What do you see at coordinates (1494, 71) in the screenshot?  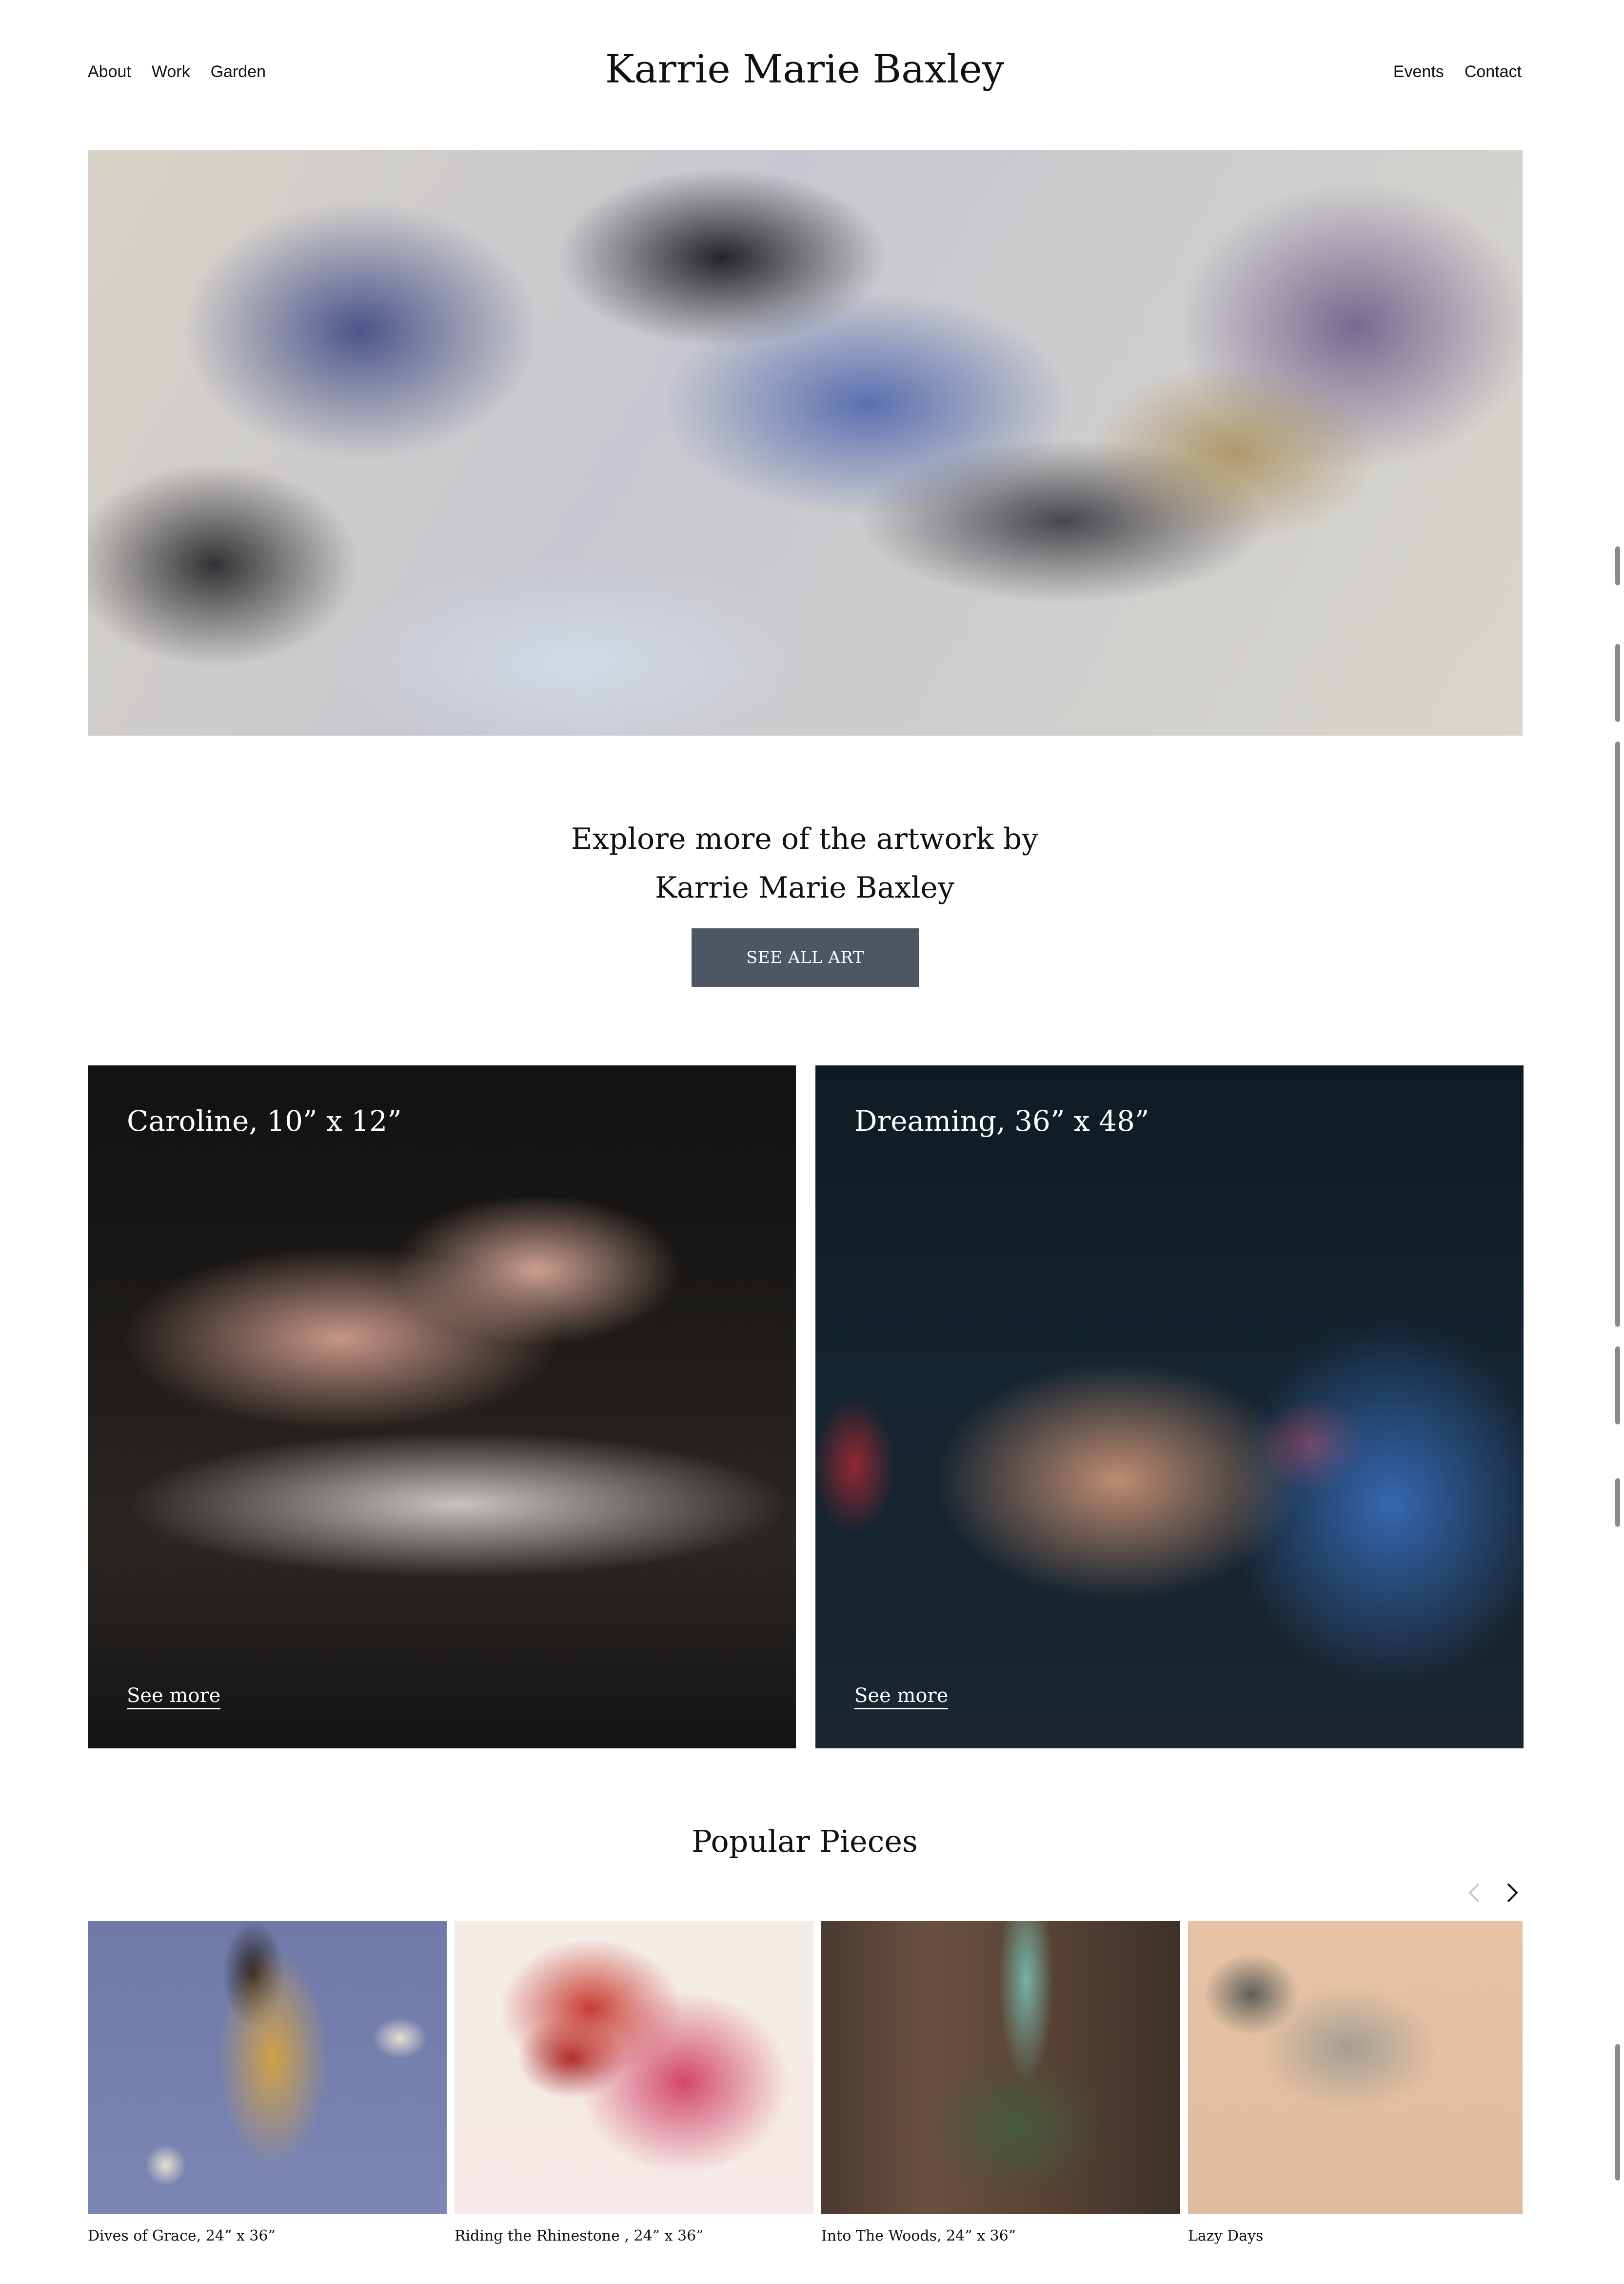 I see `nav-contact: Contact` at bounding box center [1494, 71].